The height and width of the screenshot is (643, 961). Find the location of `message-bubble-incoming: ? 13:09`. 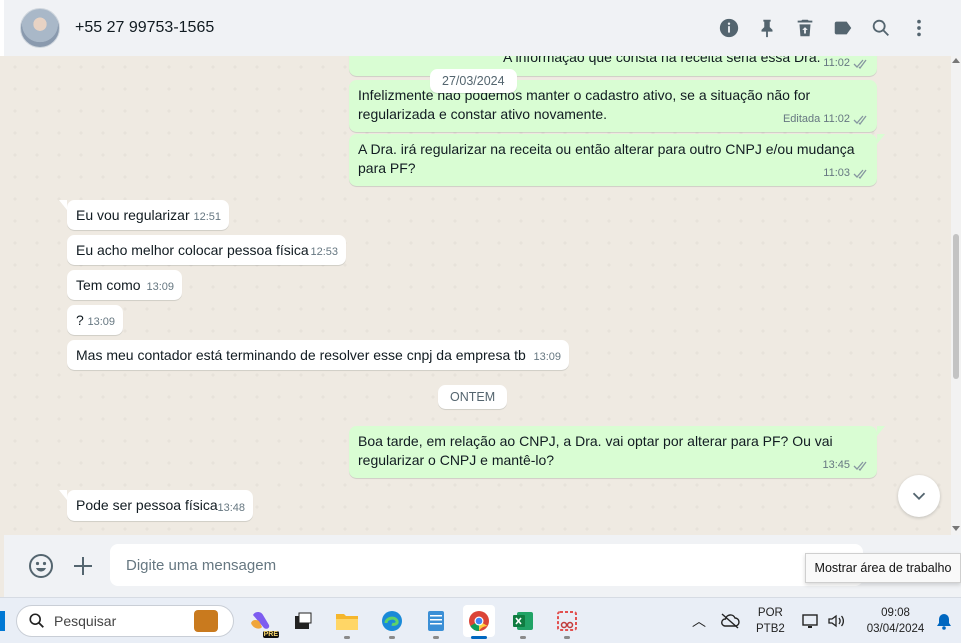

message-bubble-incoming: ? 13:09 is located at coordinates (95, 320).